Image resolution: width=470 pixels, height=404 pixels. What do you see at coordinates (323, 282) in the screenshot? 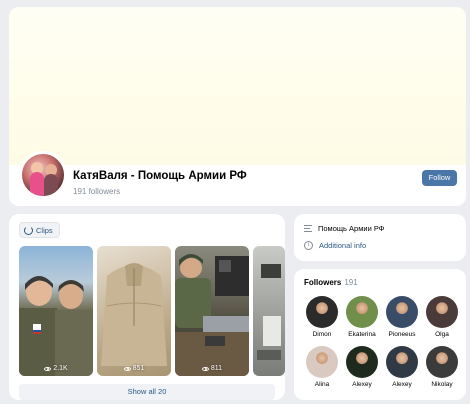
I see `followers-title-label: Followers` at bounding box center [323, 282].